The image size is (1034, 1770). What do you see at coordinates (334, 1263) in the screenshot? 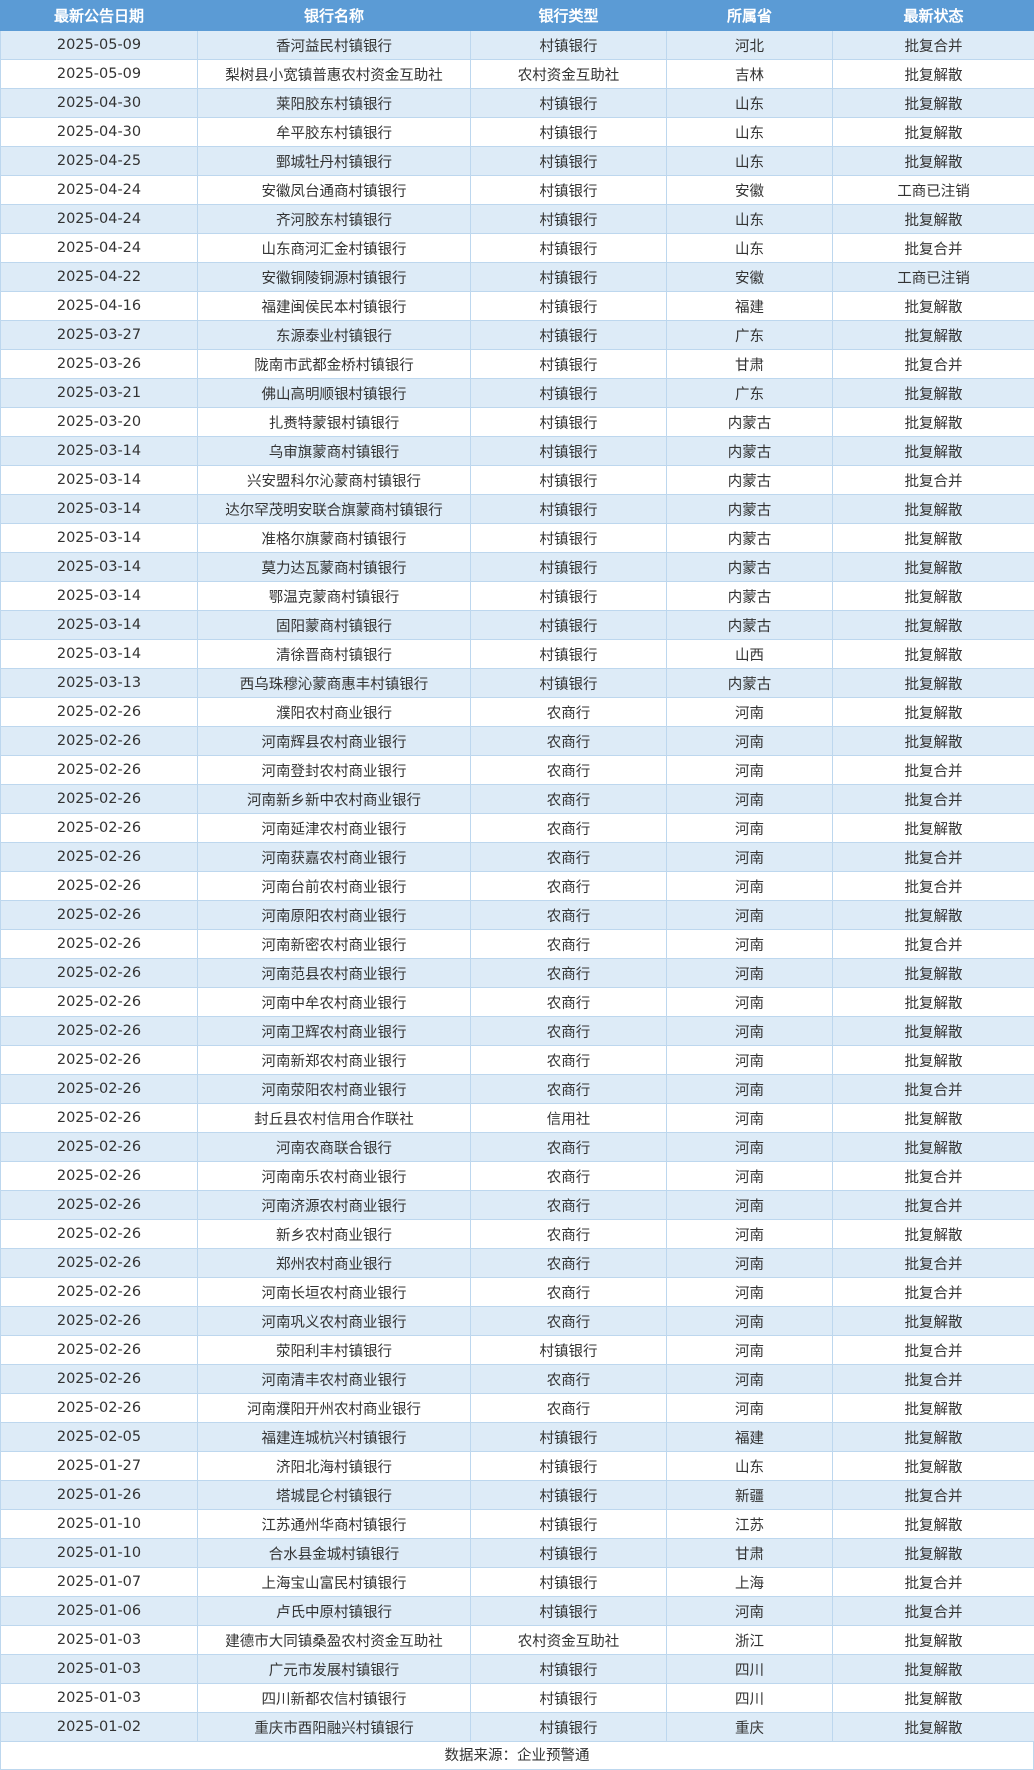
I see `cell-bank-name: 郑州农村商业银行` at bounding box center [334, 1263].